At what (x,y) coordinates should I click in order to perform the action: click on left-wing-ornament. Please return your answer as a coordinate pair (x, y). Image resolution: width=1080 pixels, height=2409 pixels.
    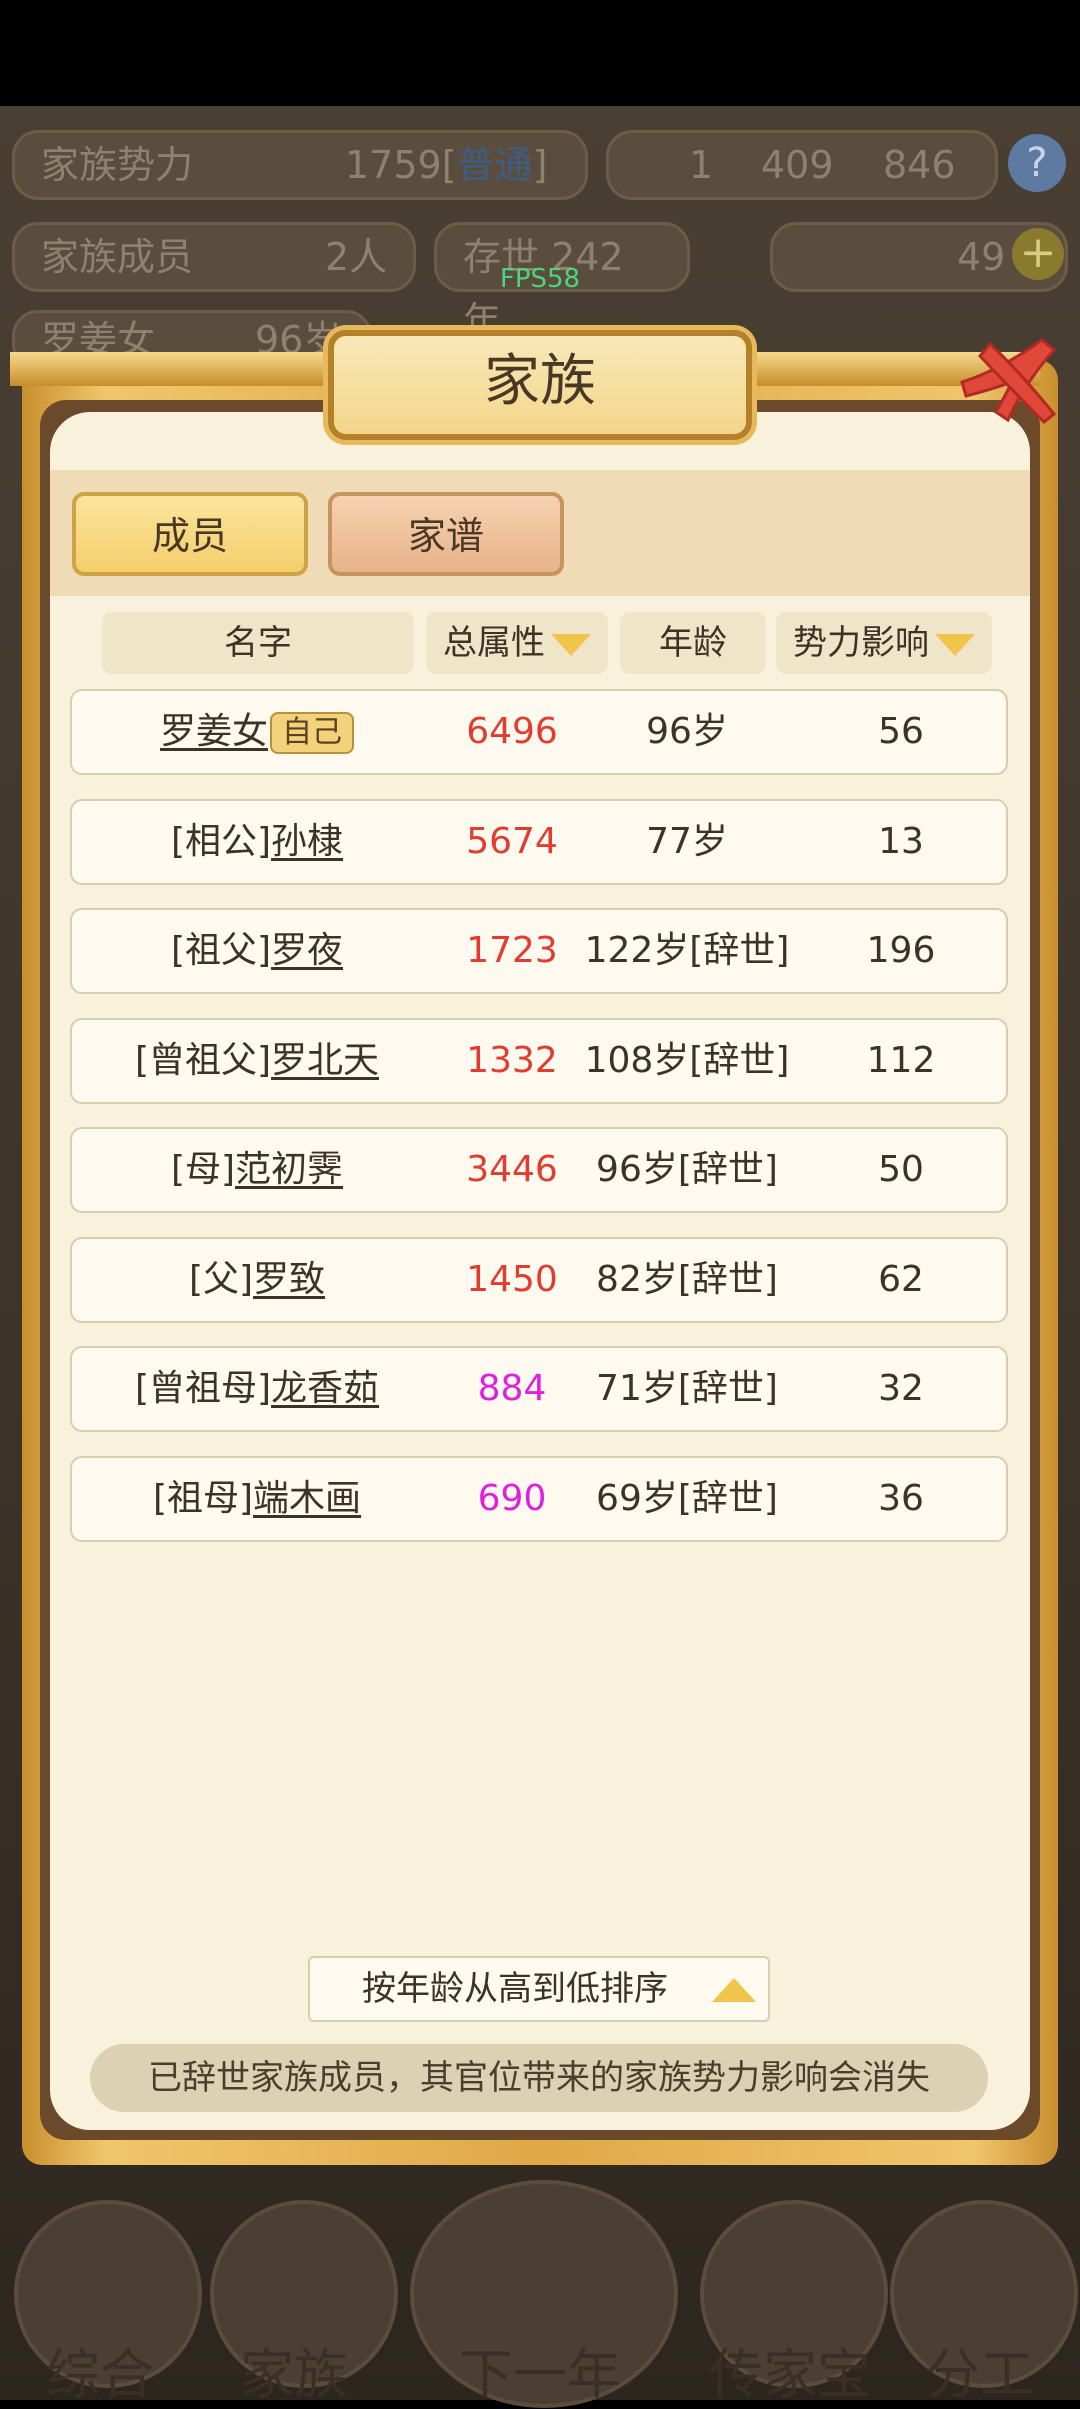
    Looking at the image, I should click on (175, 369).